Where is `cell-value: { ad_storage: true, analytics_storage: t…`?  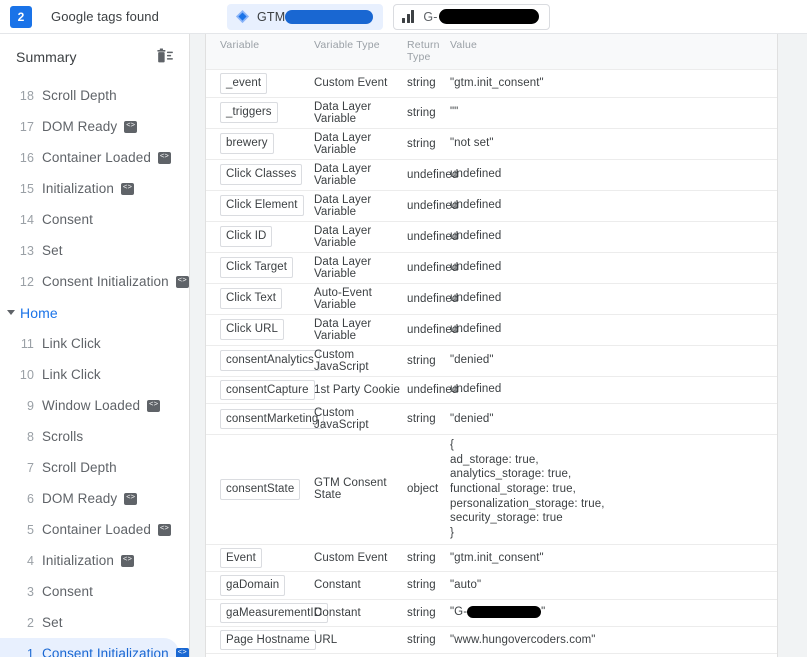
cell-value: { ad_storage: true, analytics_storage: t… is located at coordinates (613, 489).